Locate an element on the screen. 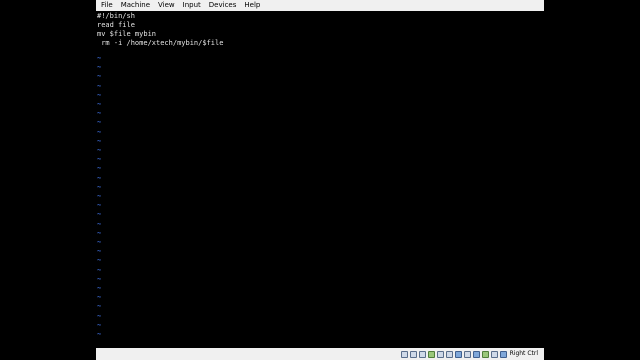  network-icon is located at coordinates (431, 354).